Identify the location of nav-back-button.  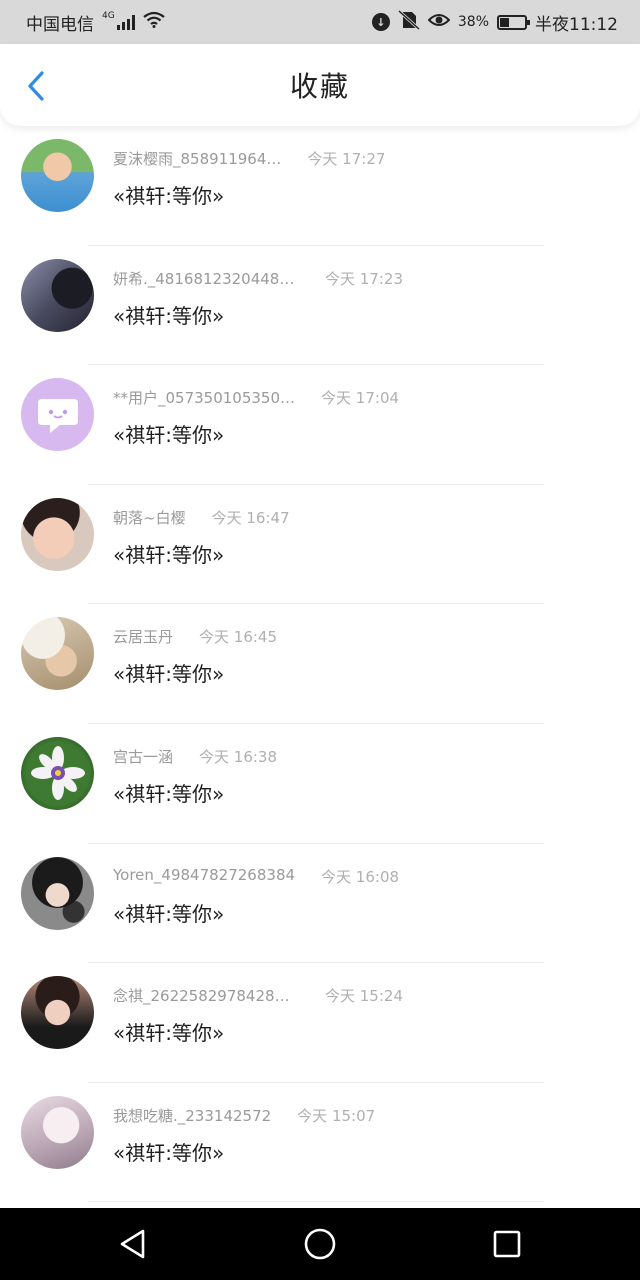
(133, 1244).